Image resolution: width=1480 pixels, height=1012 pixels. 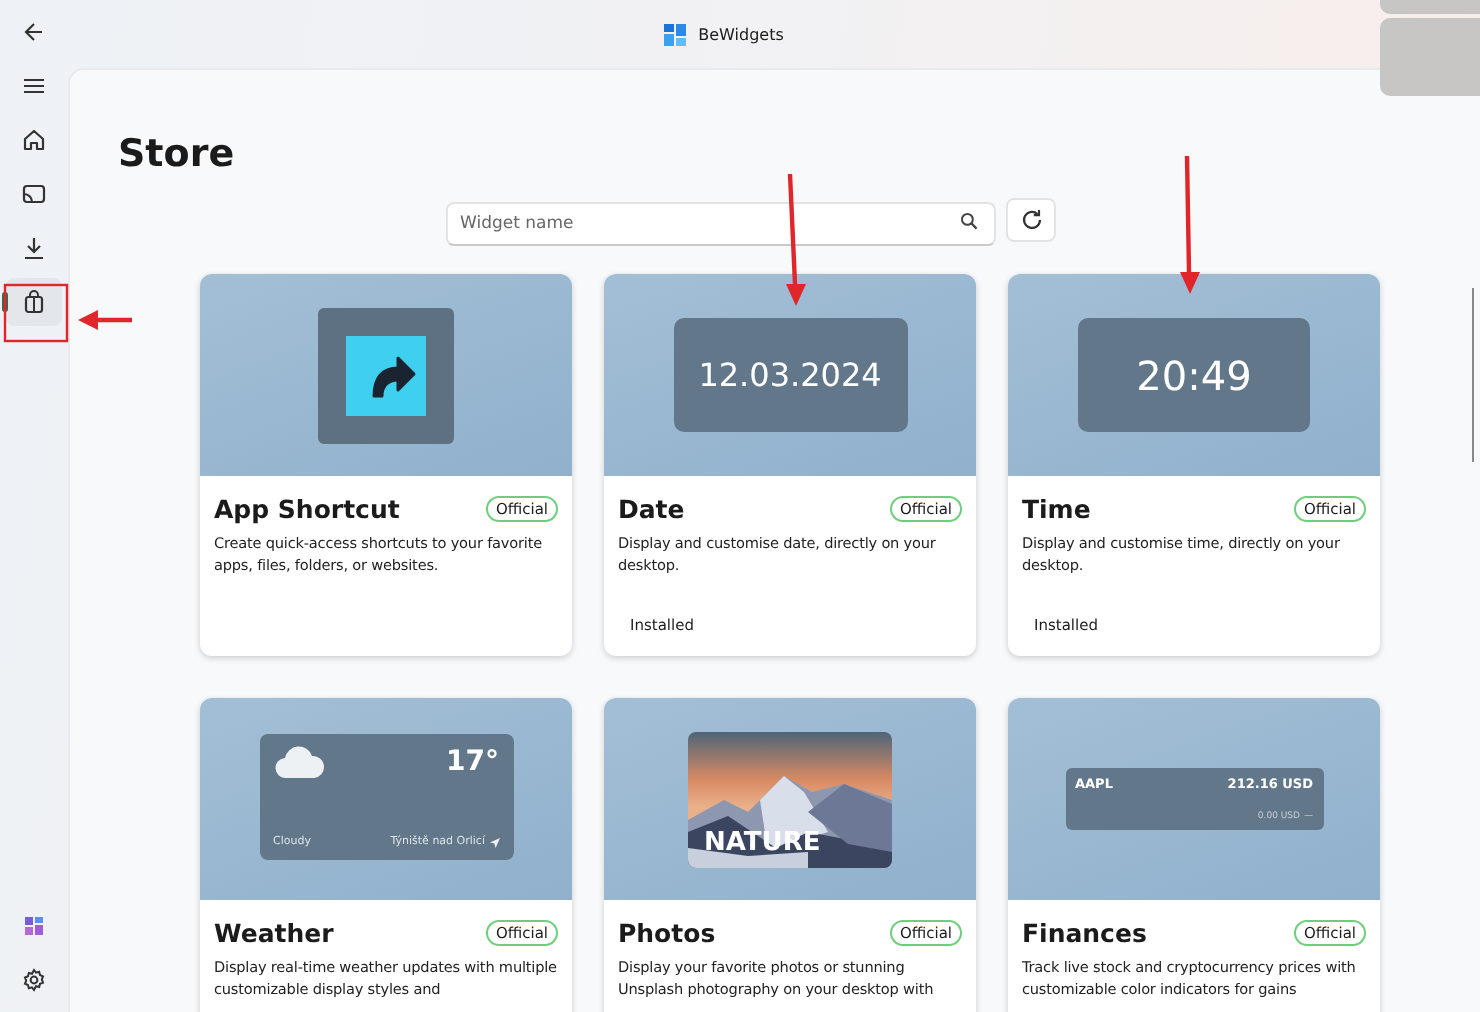 What do you see at coordinates (472, 762) in the screenshot?
I see `temperature: 17°` at bounding box center [472, 762].